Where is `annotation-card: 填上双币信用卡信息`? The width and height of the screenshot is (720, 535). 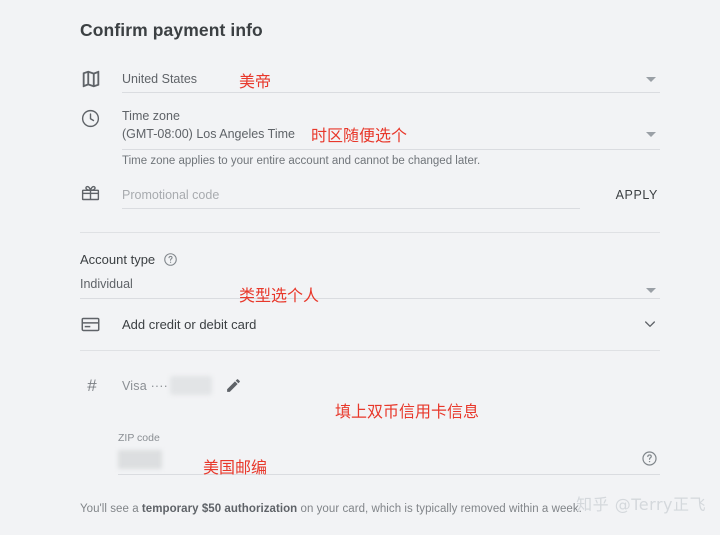
annotation-card: 填上双币信用卡信息 is located at coordinates (407, 411).